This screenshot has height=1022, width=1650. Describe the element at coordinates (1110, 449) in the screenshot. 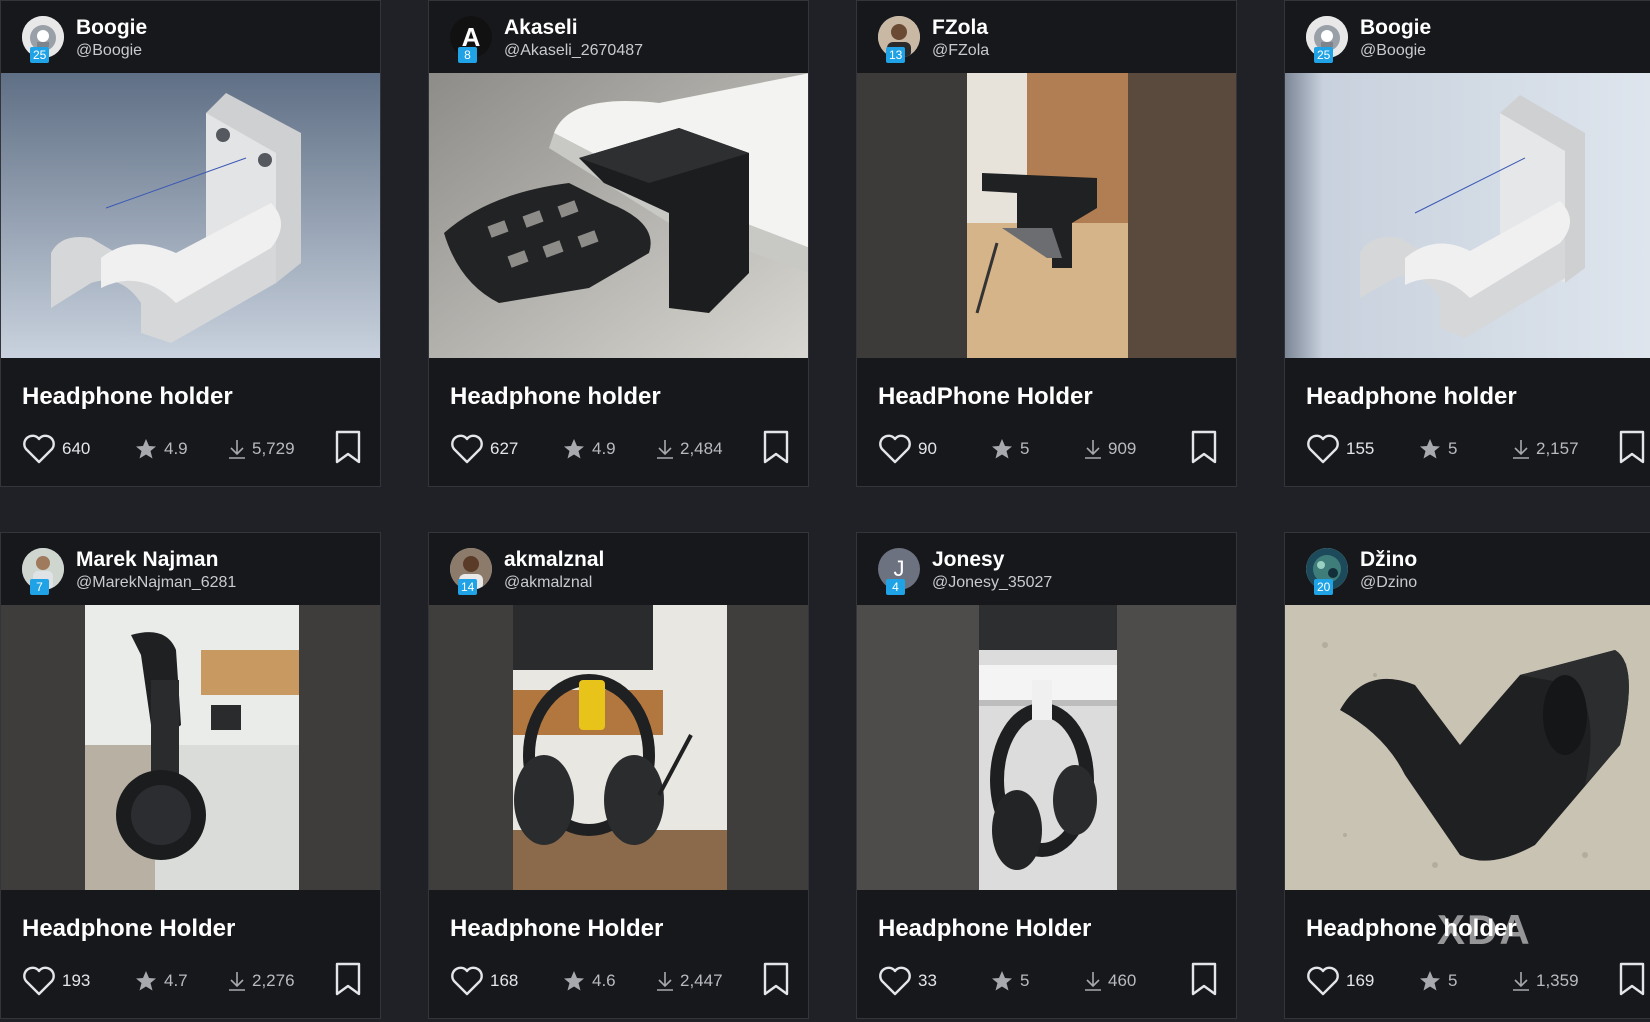

I see `downloads: 909` at that location.